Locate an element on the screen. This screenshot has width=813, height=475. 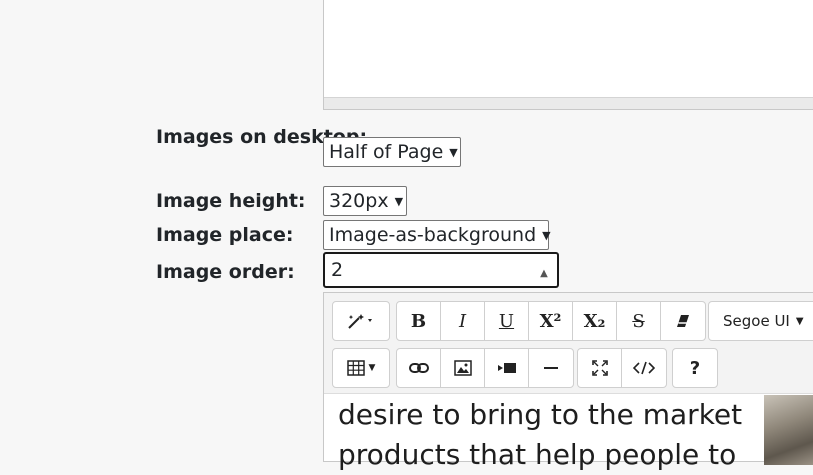
table-group: ▼ is located at coordinates (361, 368).